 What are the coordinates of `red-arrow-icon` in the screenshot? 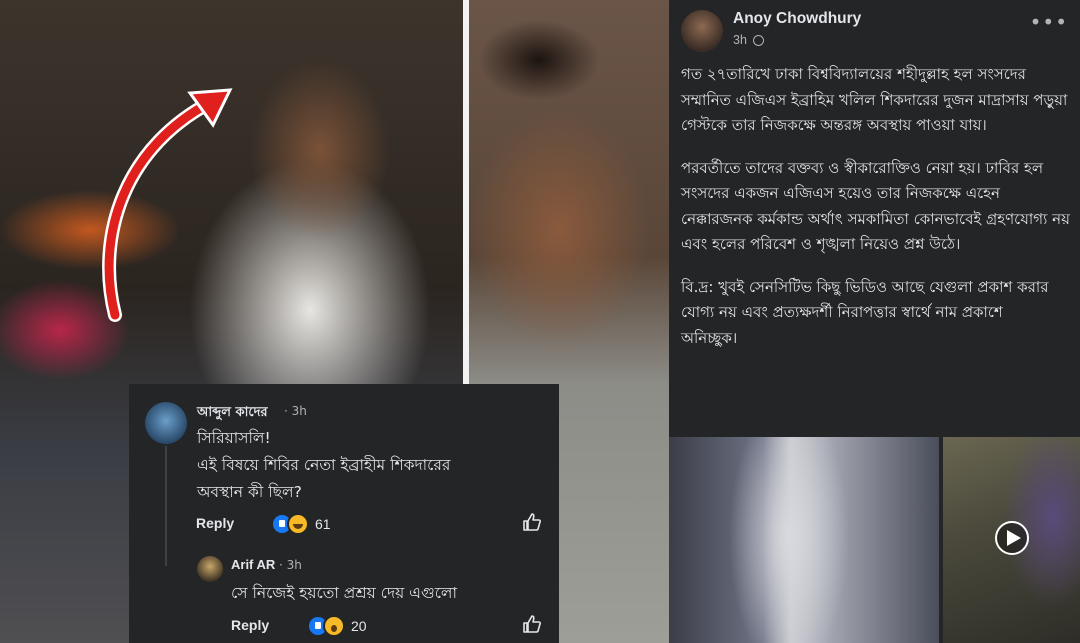 It's located at (167, 205).